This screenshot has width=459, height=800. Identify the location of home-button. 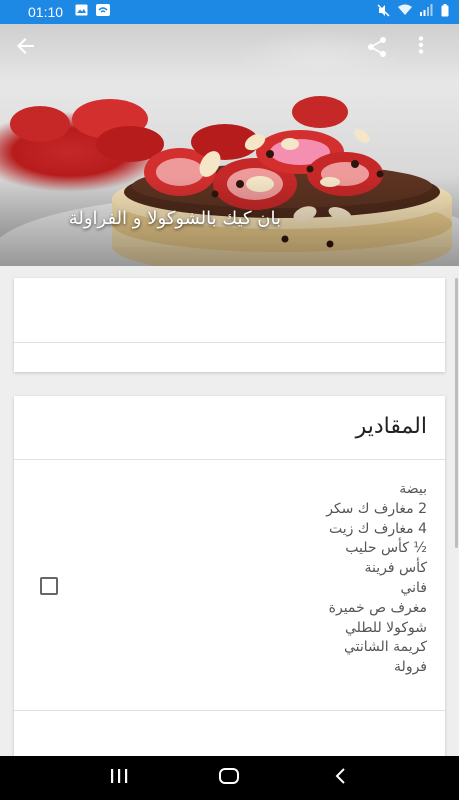
(229, 778).